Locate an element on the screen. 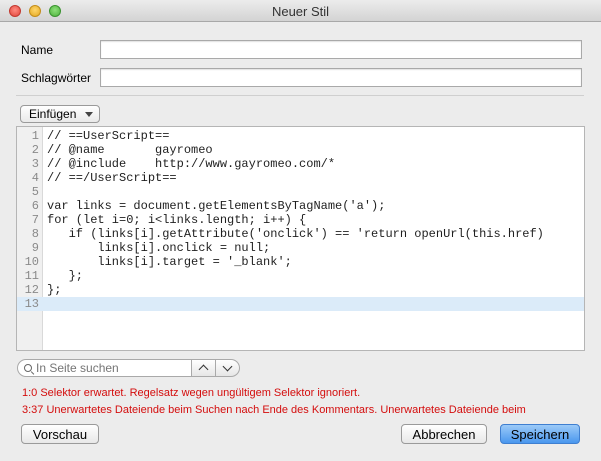 This screenshot has height=461, width=601. line-number: 12 is located at coordinates (31, 290).